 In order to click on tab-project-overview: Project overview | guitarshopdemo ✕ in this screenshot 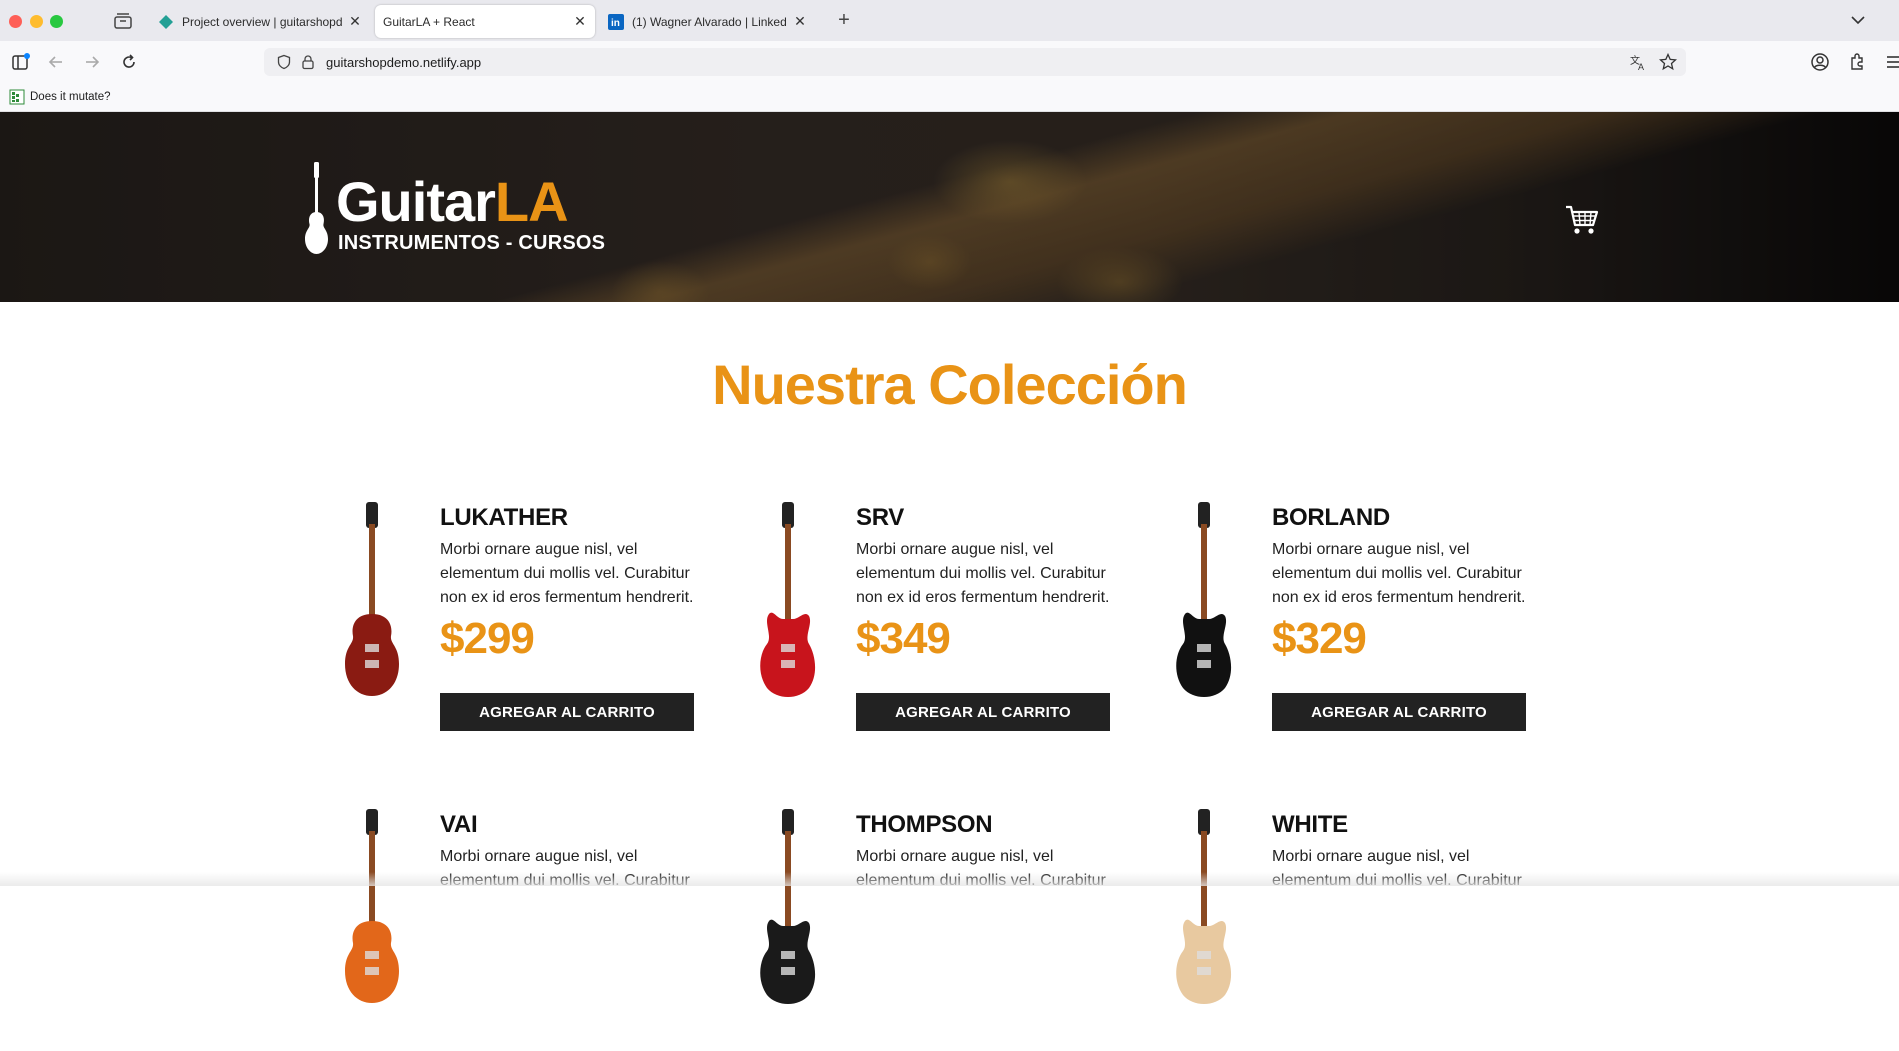, I will do `click(260, 21)`.